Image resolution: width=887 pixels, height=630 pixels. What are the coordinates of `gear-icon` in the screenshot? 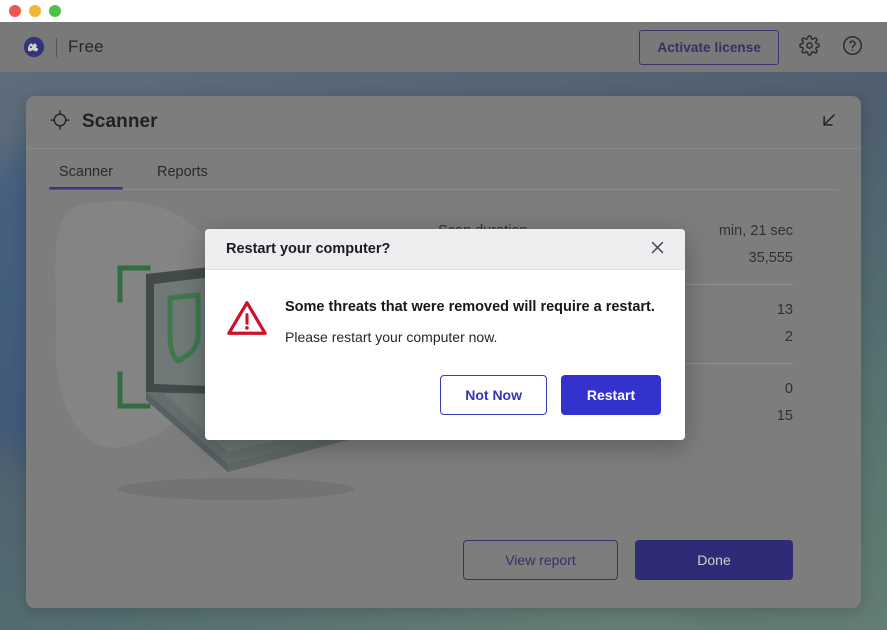 It's located at (809, 47).